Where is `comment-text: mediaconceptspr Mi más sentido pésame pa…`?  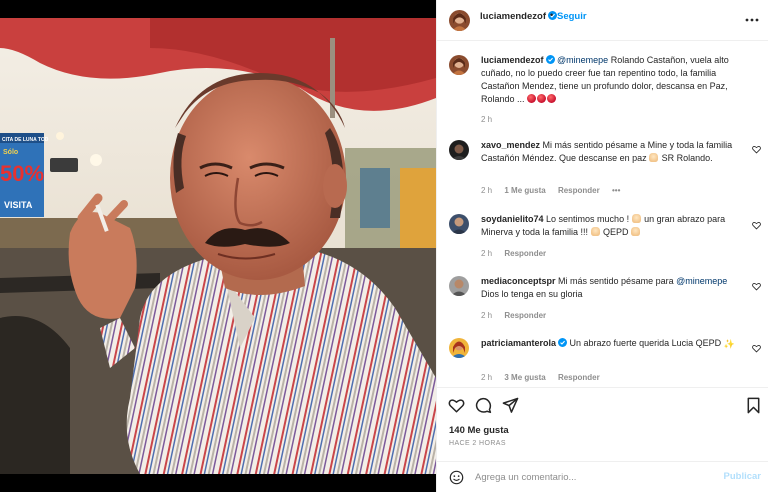 comment-text: mediaconceptspr Mi más sentido pésame pa… is located at coordinates (604, 287).